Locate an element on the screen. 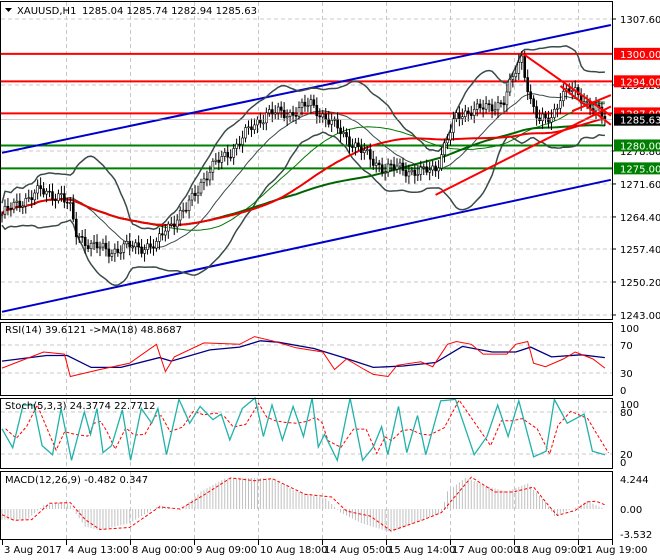  trend-line is located at coordinates (566, 84).